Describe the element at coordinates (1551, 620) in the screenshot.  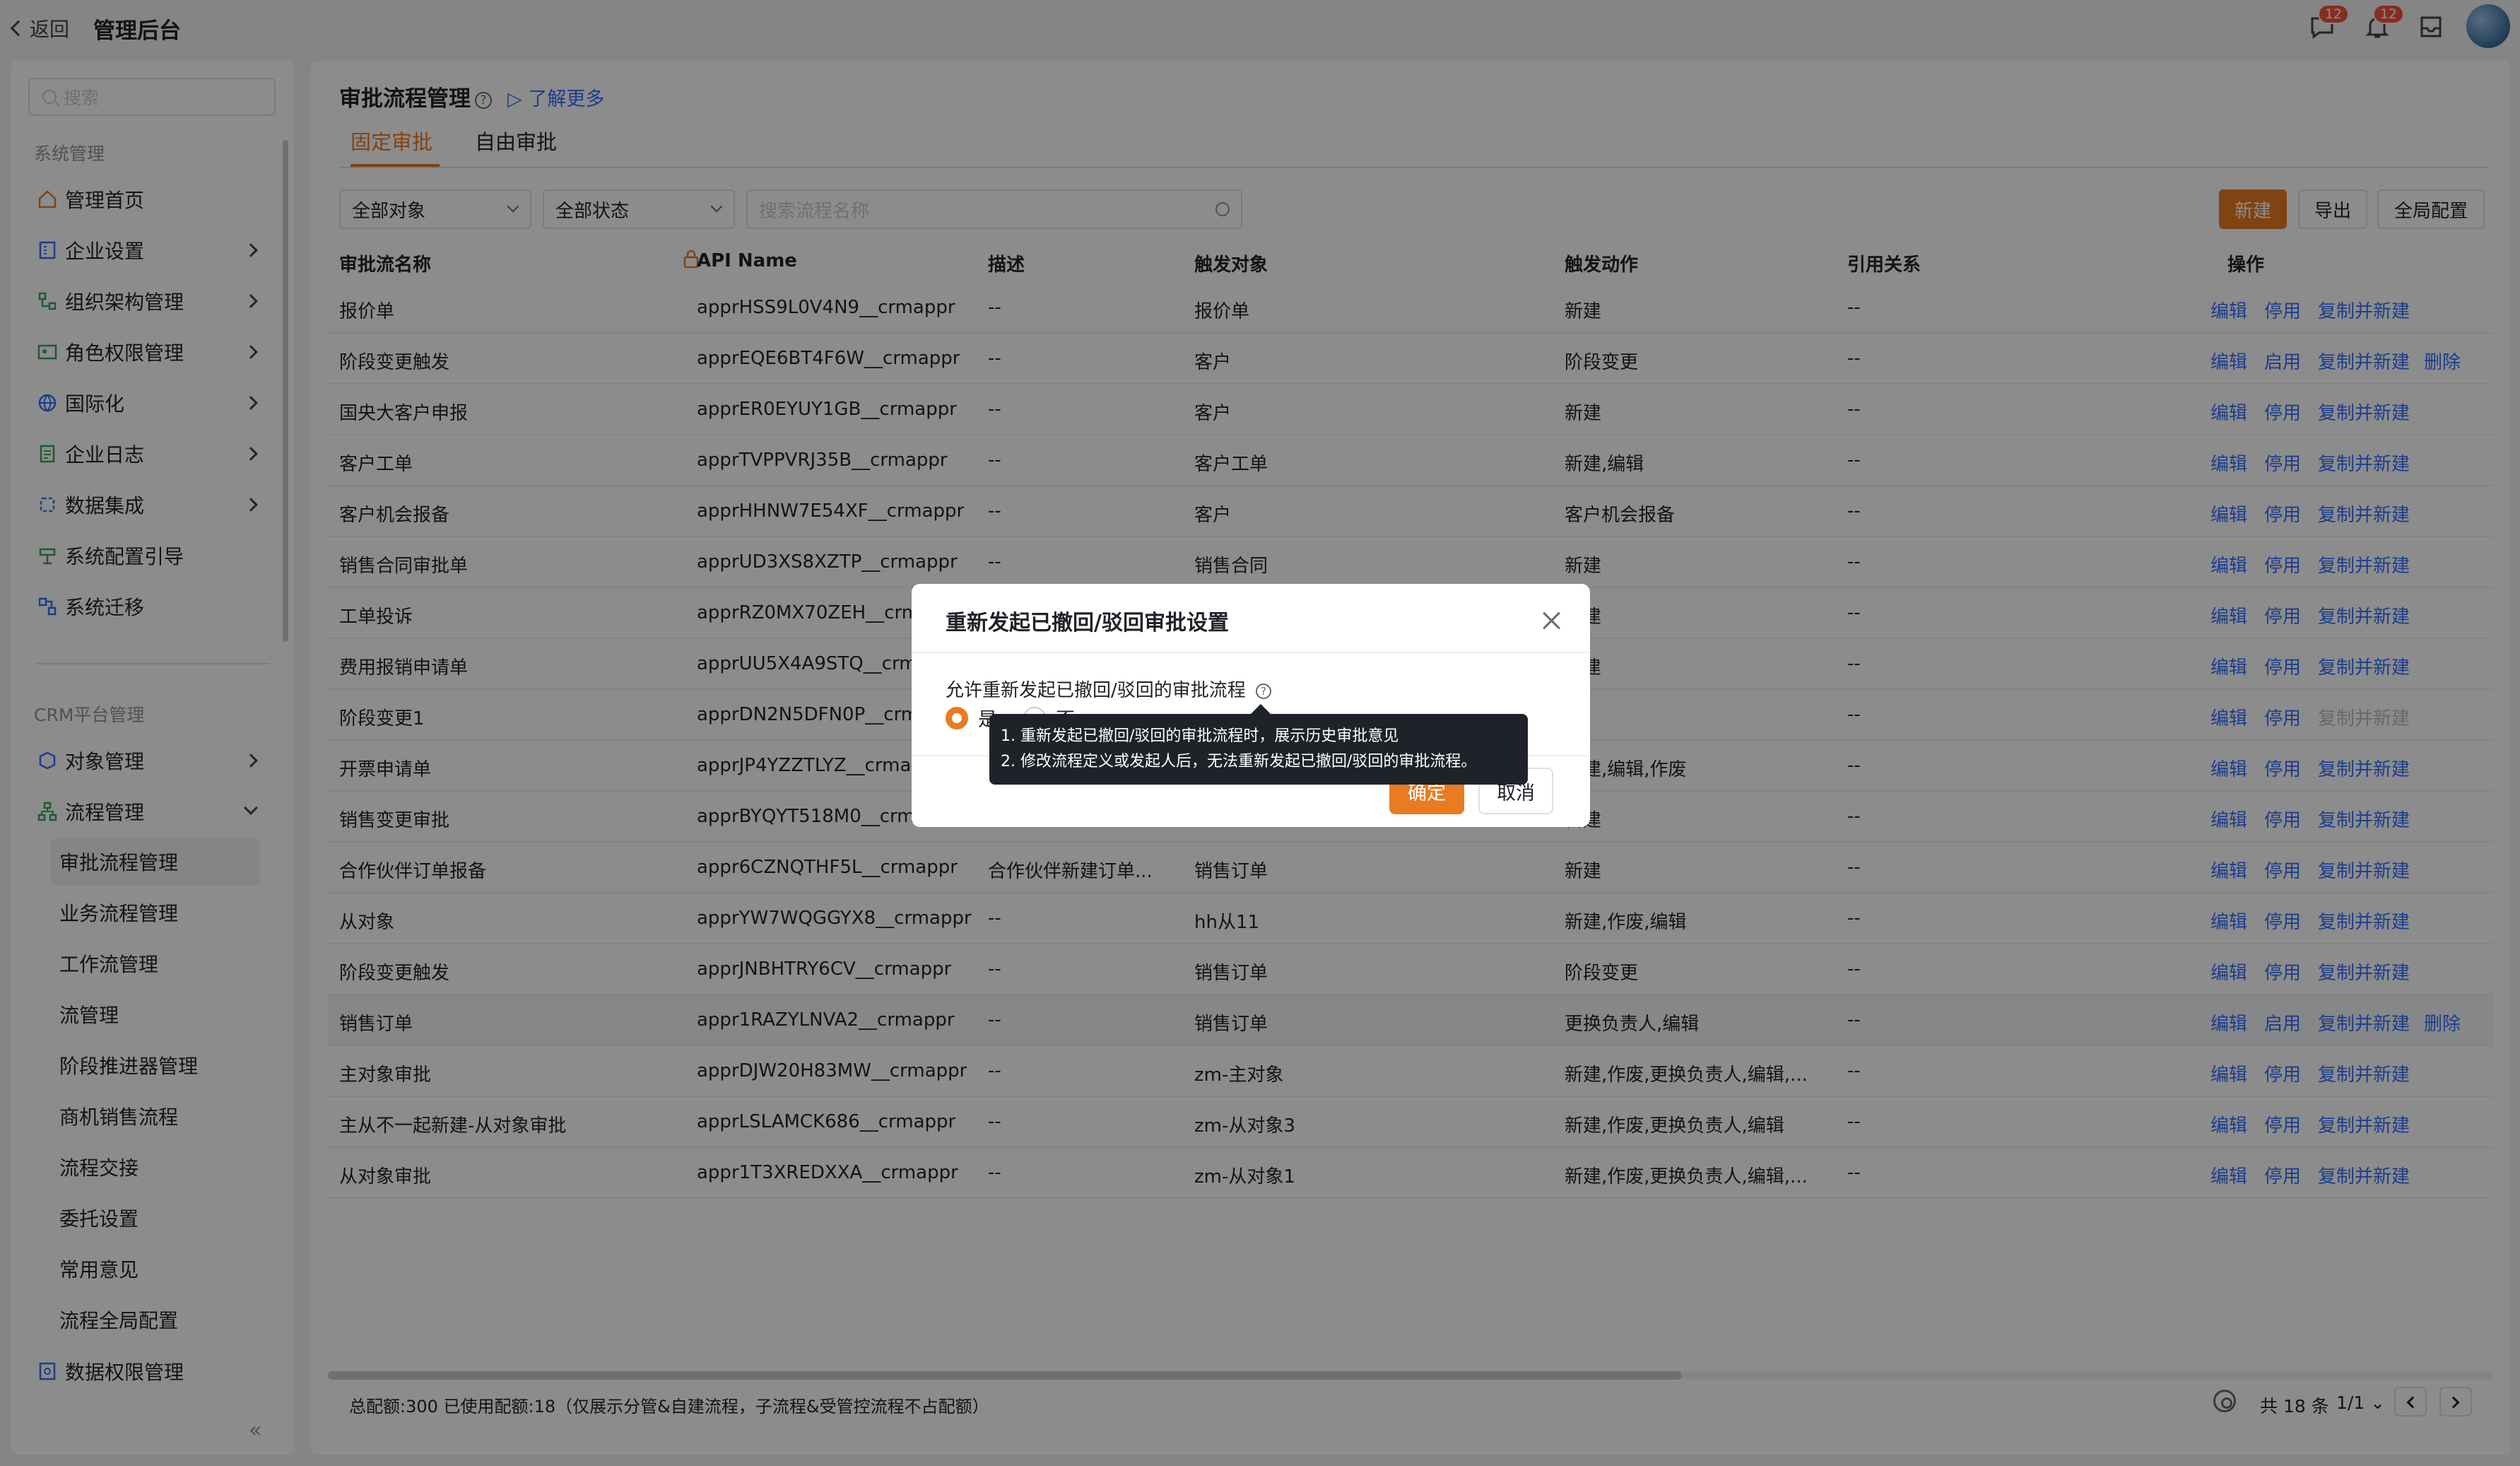
I see `close-icon` at that location.